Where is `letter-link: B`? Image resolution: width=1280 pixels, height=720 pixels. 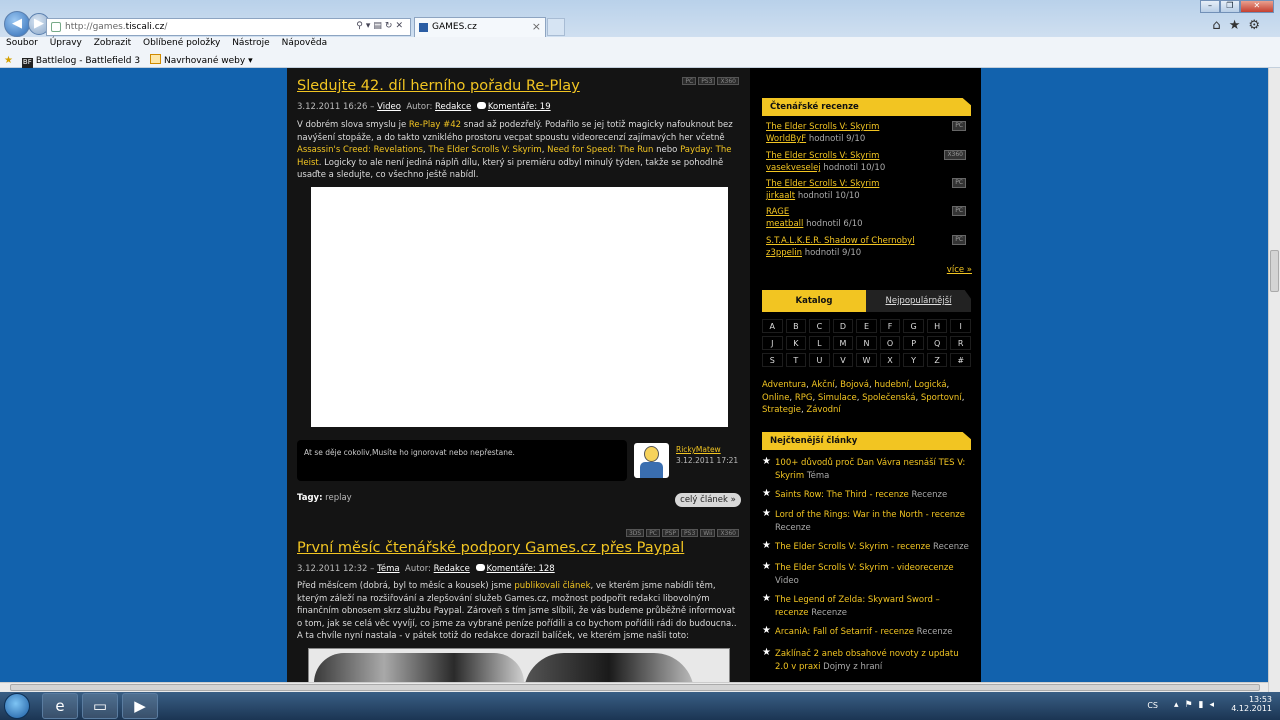 letter-link: B is located at coordinates (796, 326).